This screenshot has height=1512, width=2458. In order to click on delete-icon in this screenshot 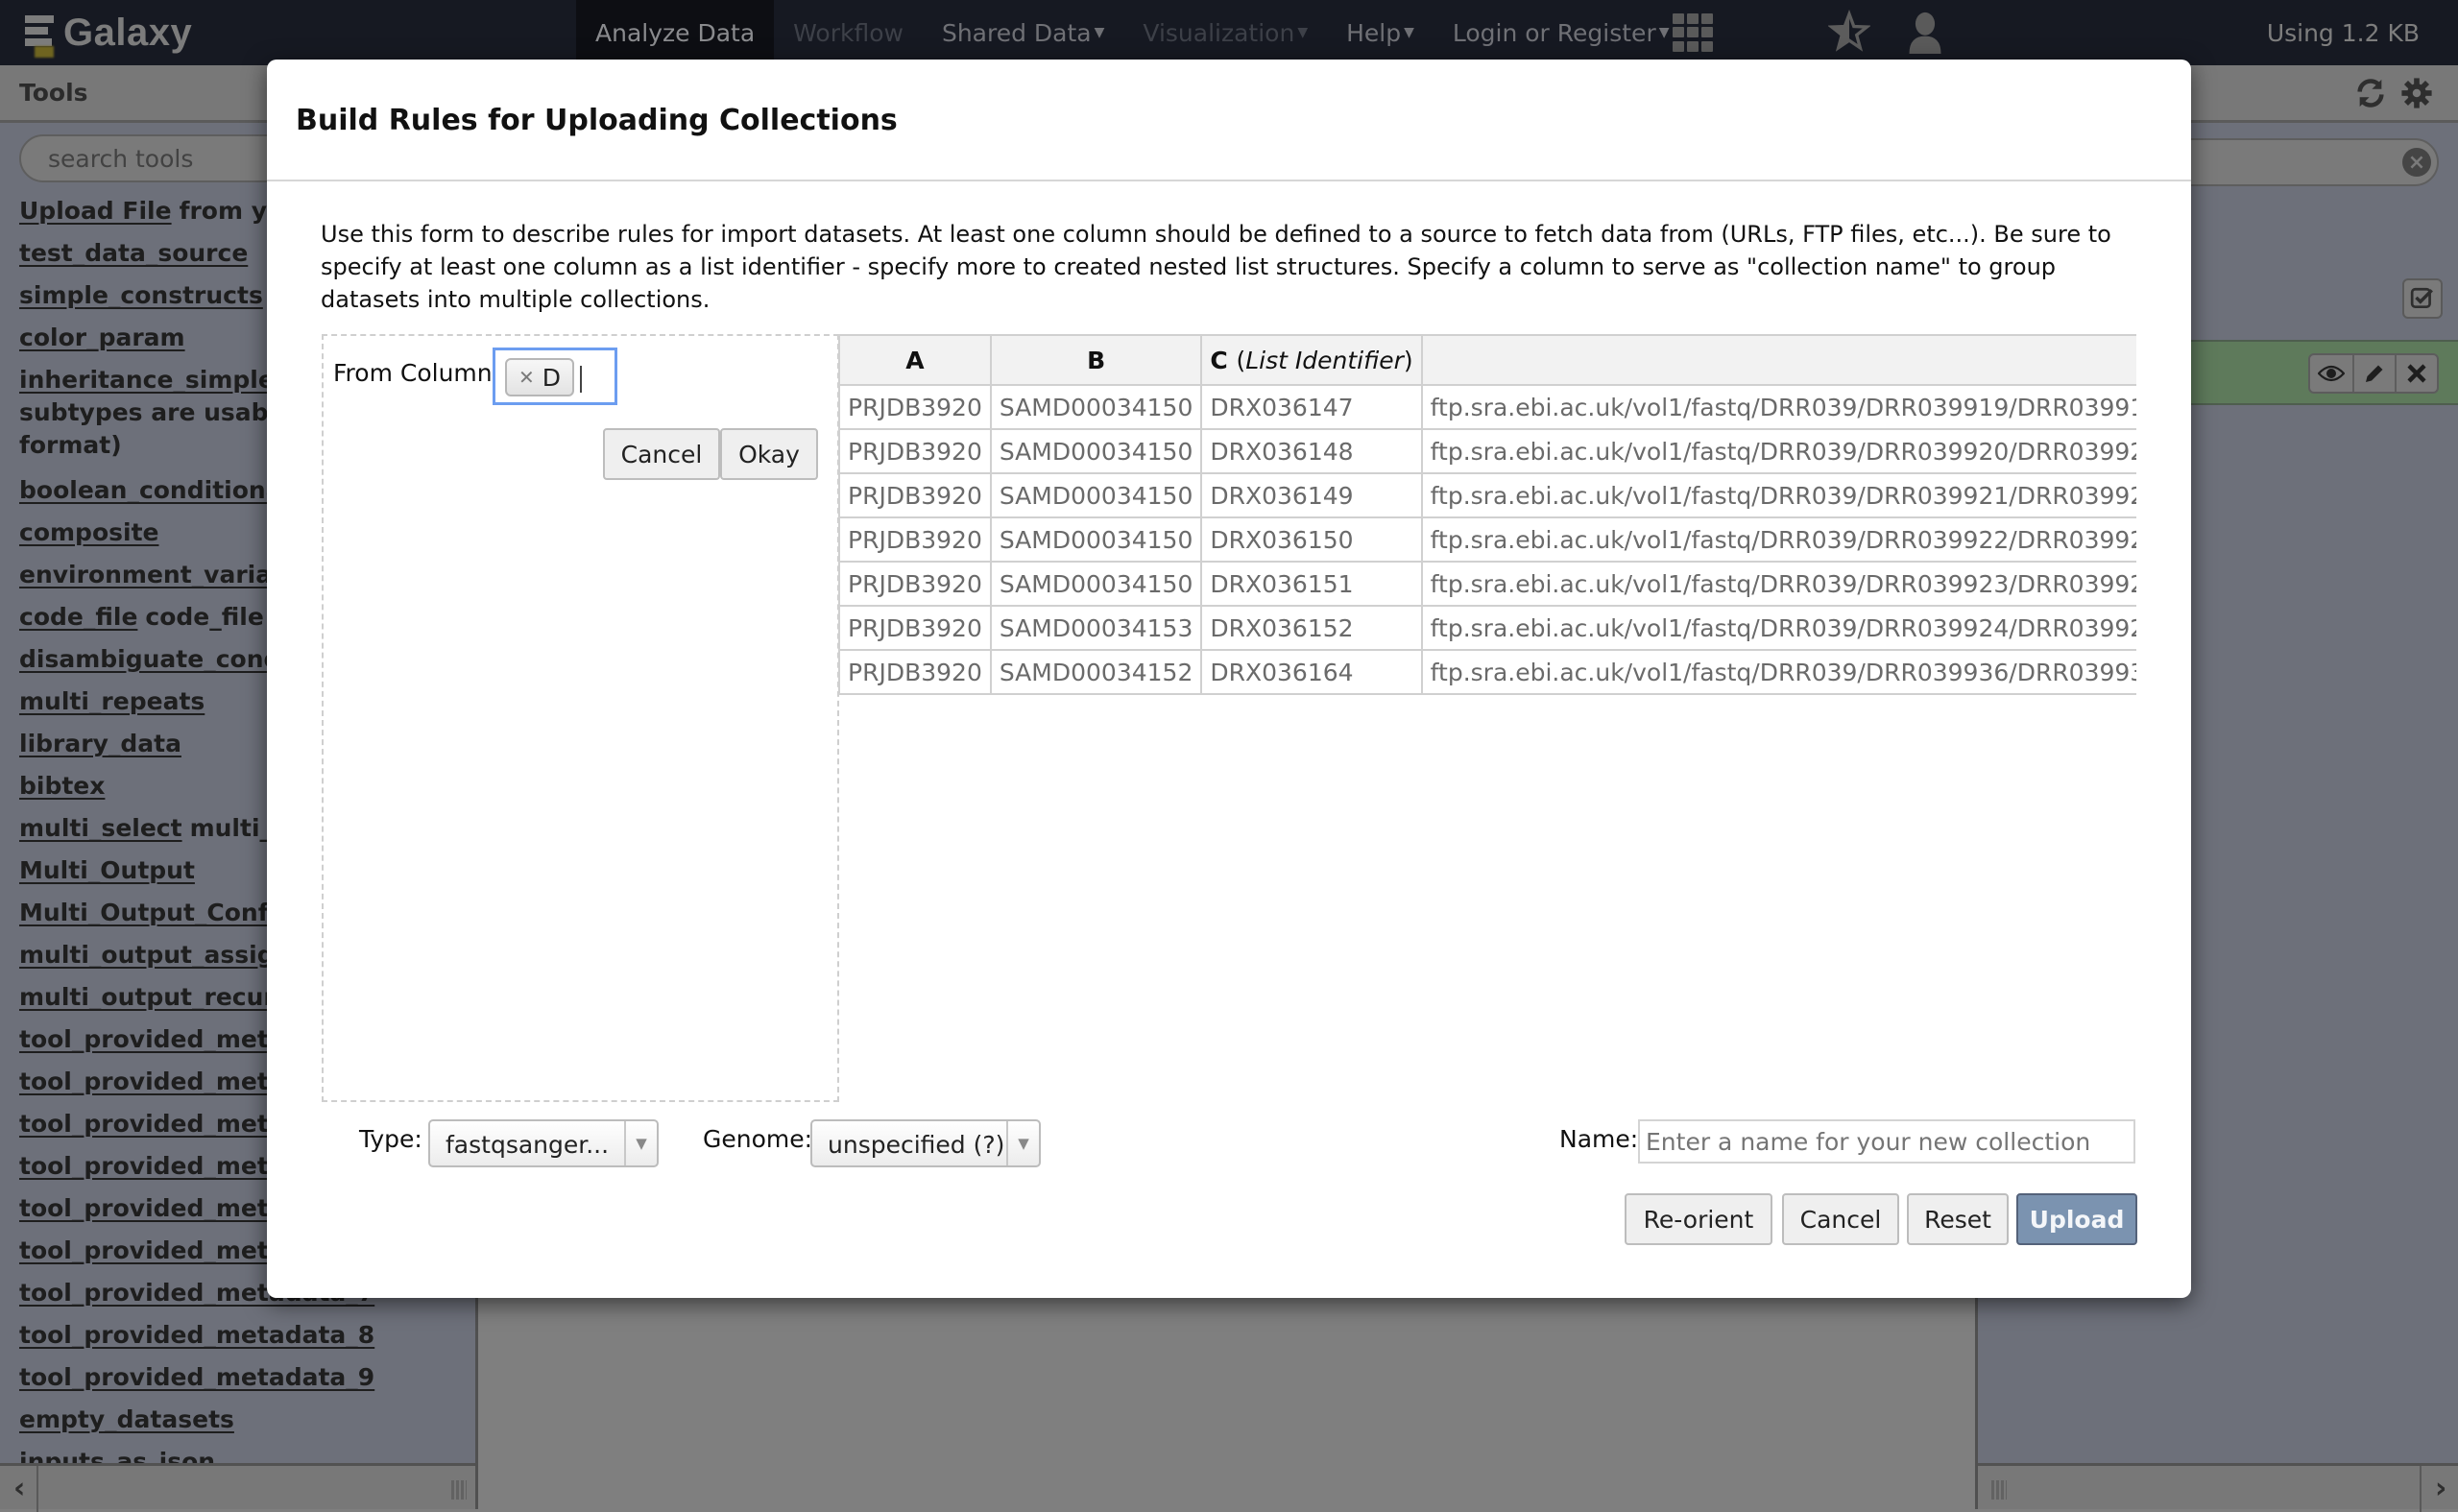, I will do `click(2416, 373)`.